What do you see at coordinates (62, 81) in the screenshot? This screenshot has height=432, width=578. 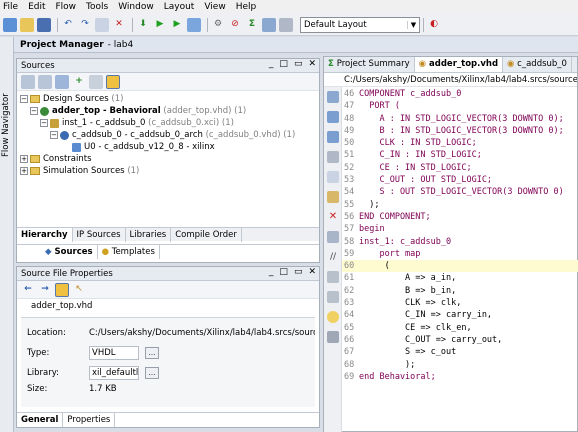 I see `show-hierarchy-icon` at bounding box center [62, 81].